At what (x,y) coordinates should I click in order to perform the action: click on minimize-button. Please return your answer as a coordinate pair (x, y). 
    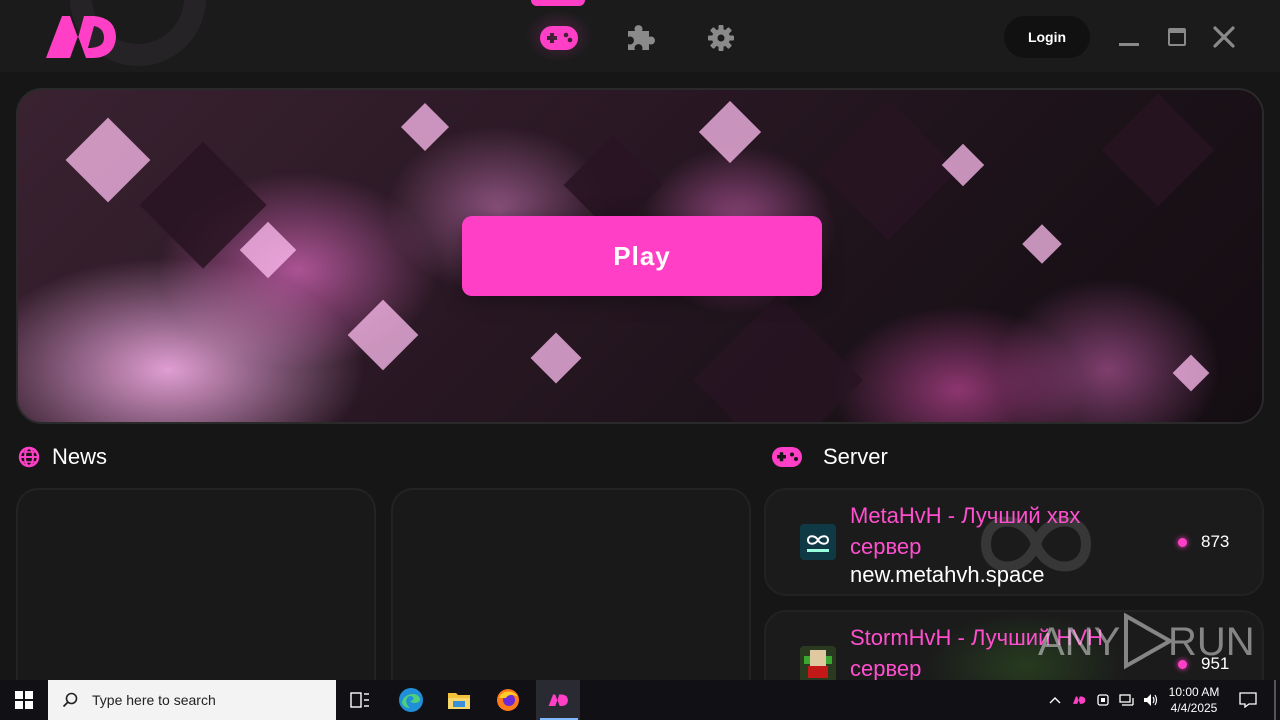
    Looking at the image, I should click on (1129, 37).